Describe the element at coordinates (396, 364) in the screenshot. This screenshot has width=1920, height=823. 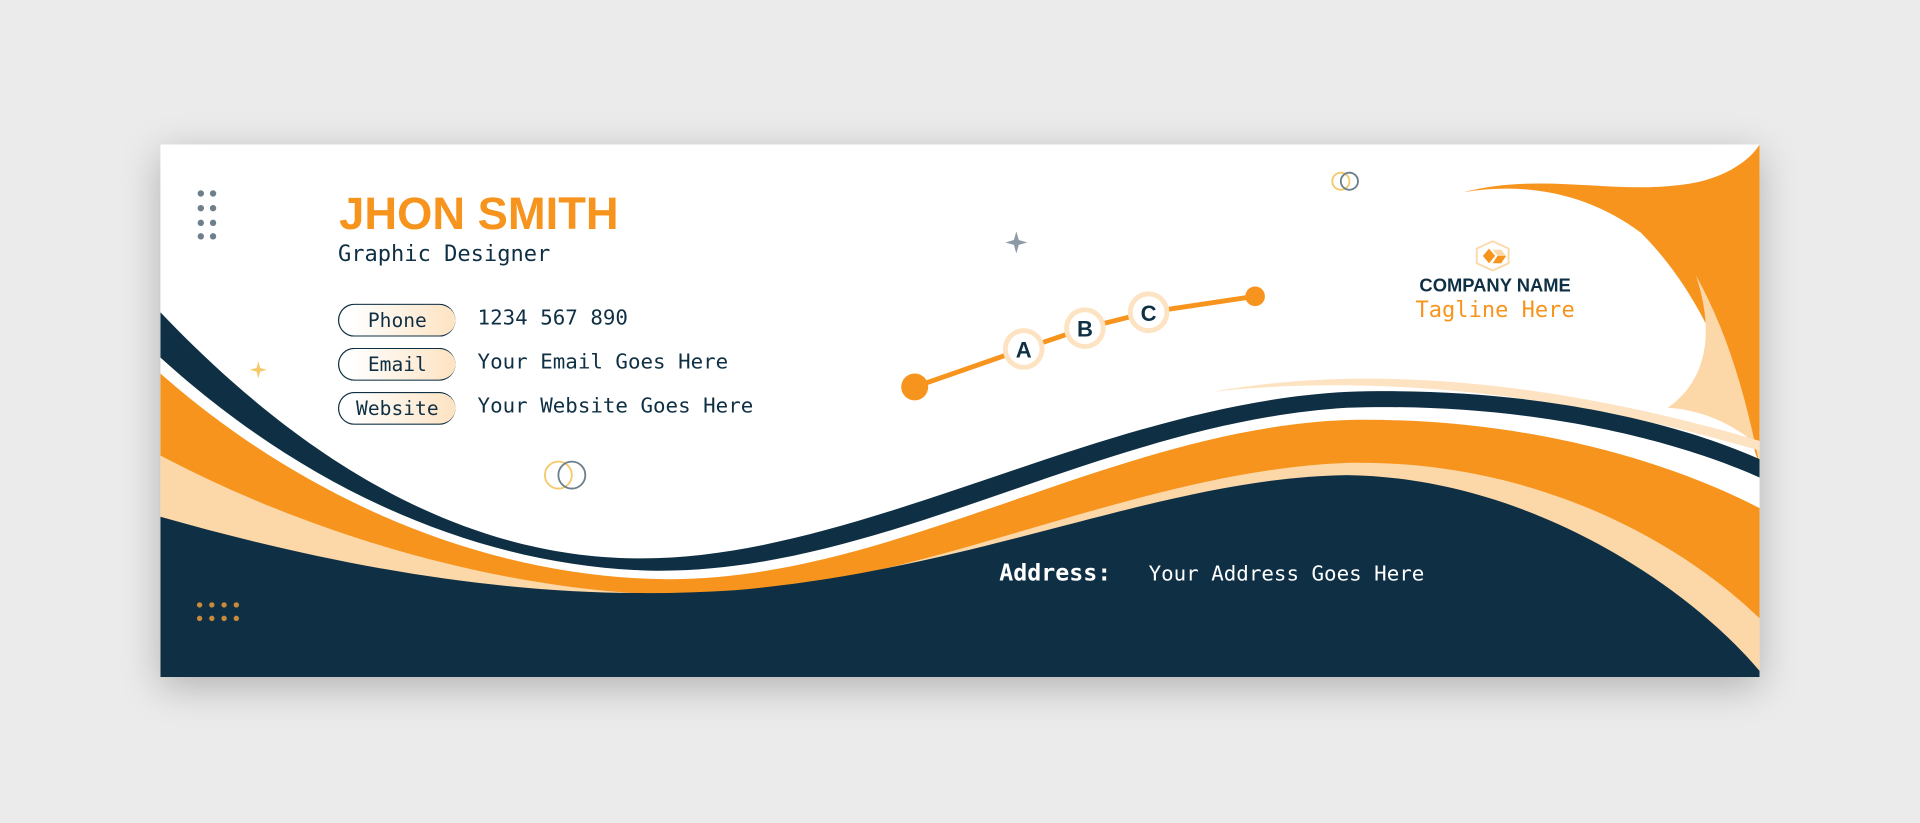
I see `email-label-pill: Email` at that location.